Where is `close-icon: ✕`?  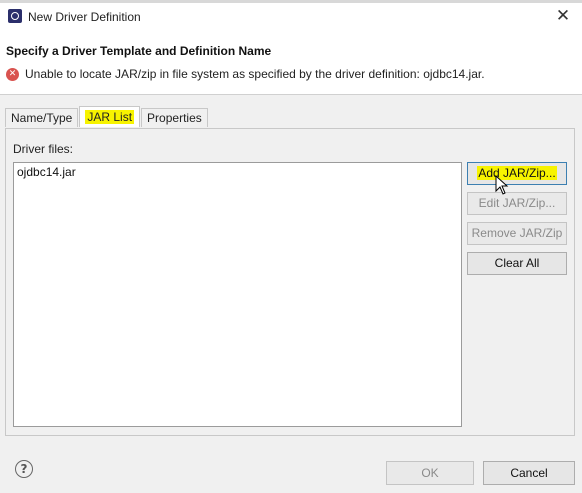
close-icon: ✕ is located at coordinates (563, 16).